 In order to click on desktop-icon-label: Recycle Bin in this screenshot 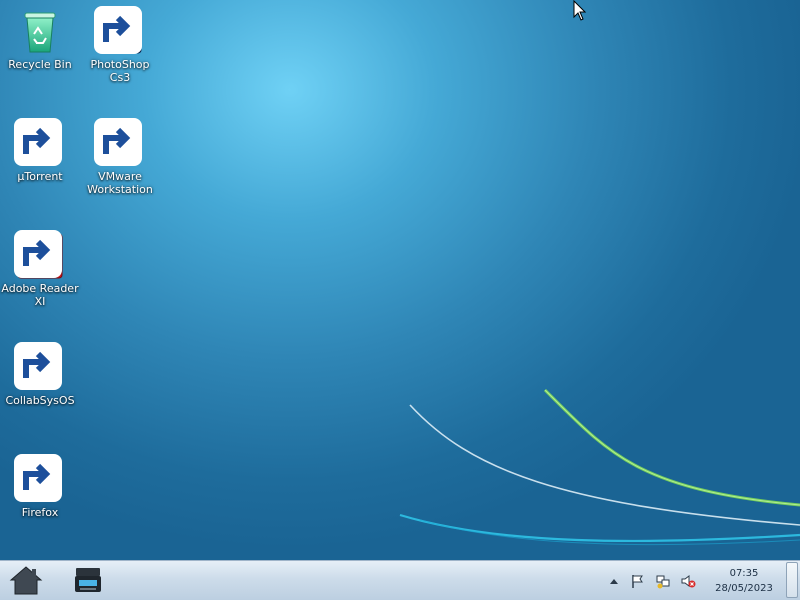, I will do `click(40, 64)`.